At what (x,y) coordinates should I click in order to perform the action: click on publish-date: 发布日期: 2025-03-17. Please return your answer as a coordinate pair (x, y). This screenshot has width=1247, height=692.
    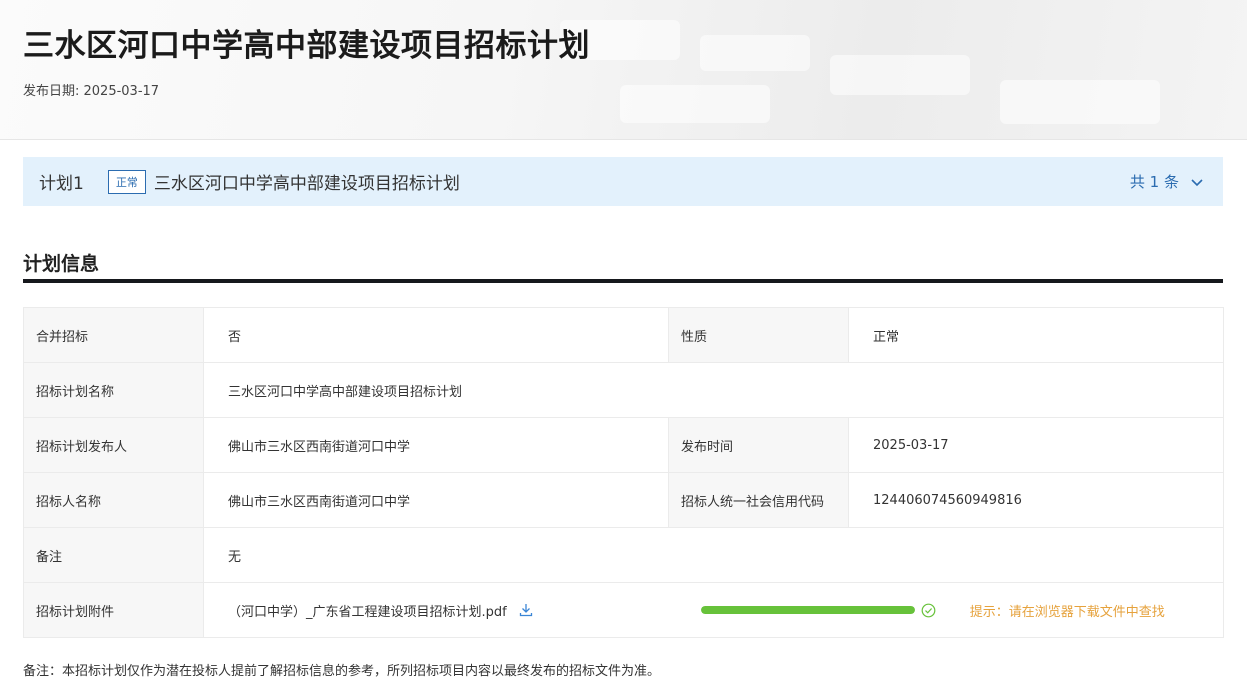
    Looking at the image, I should click on (91, 91).